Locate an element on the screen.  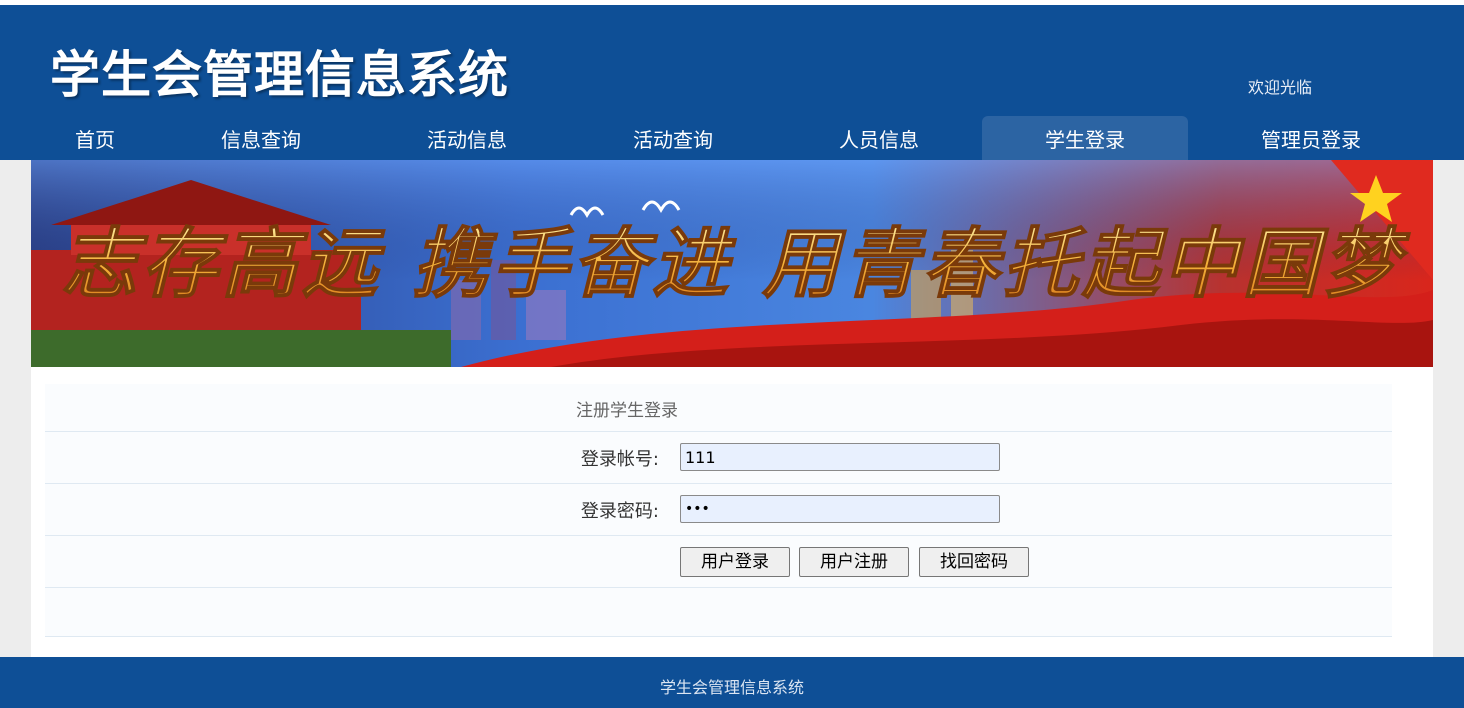
account-input is located at coordinates (840, 457).